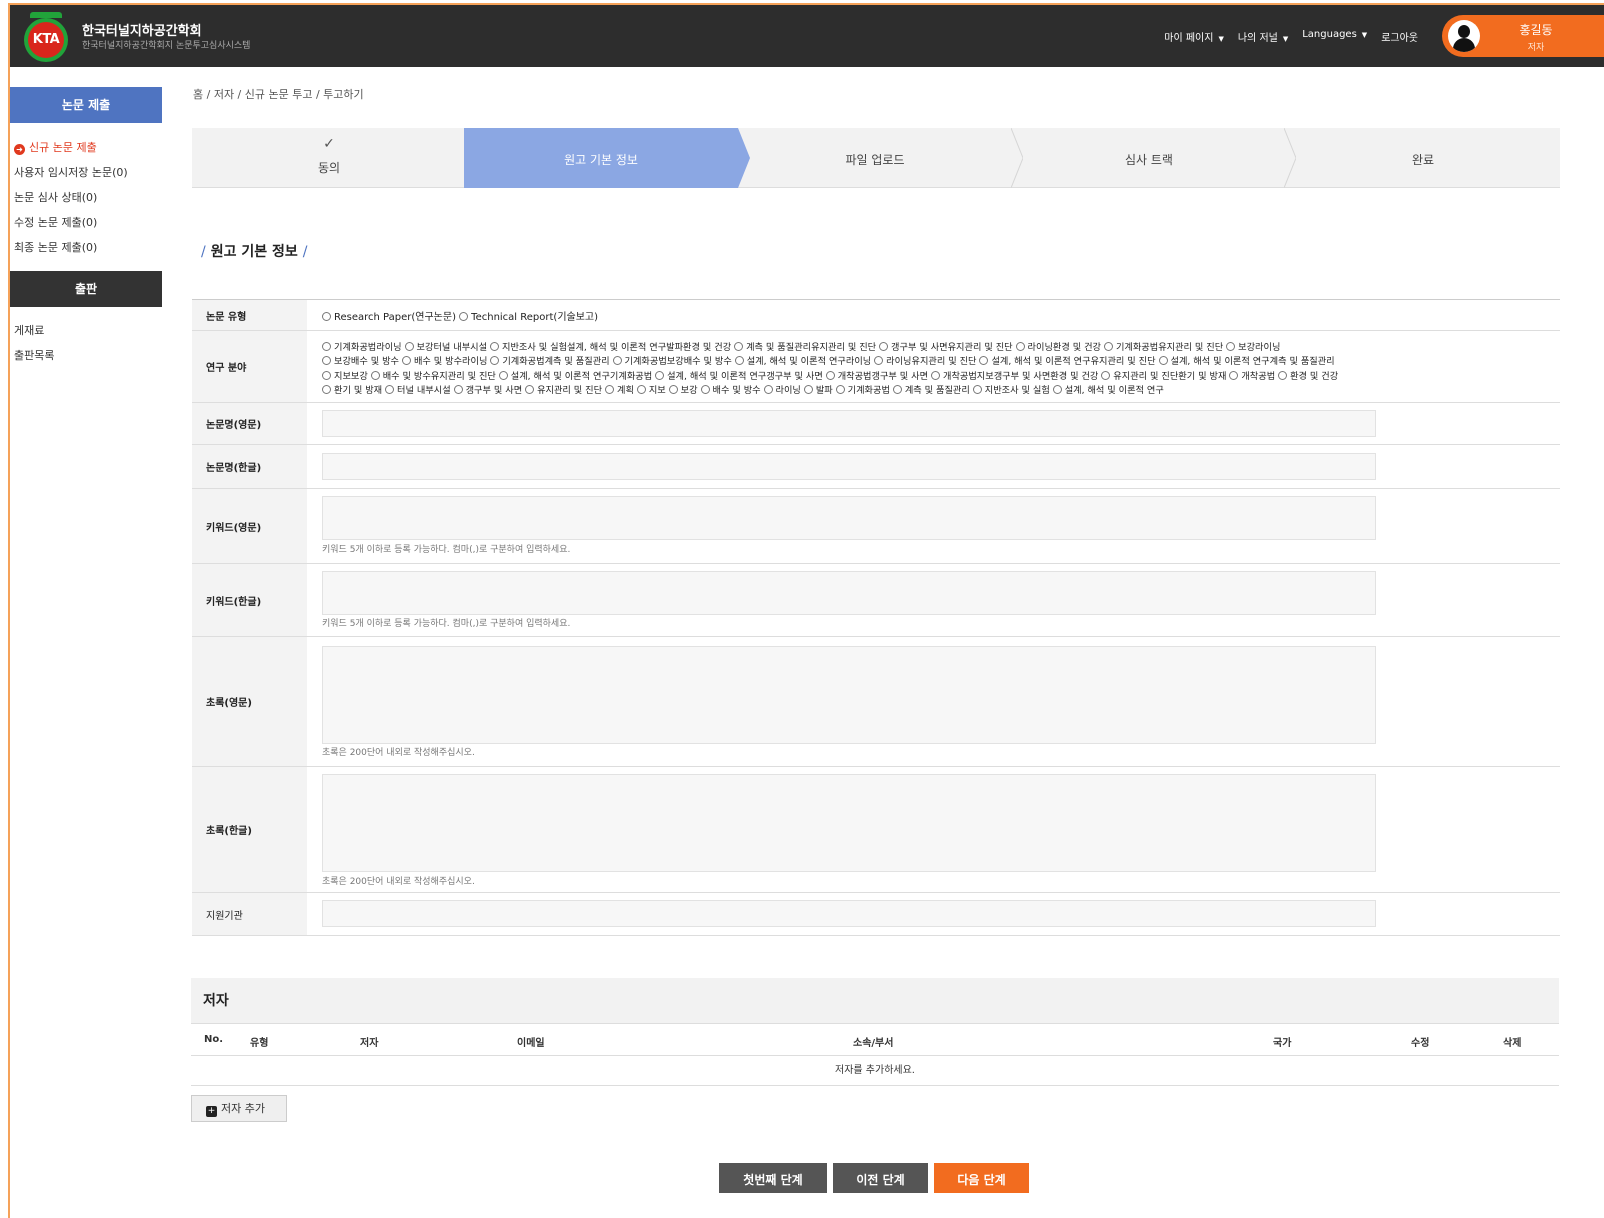  What do you see at coordinates (849, 593) in the screenshot?
I see `keywords-ko-input` at bounding box center [849, 593].